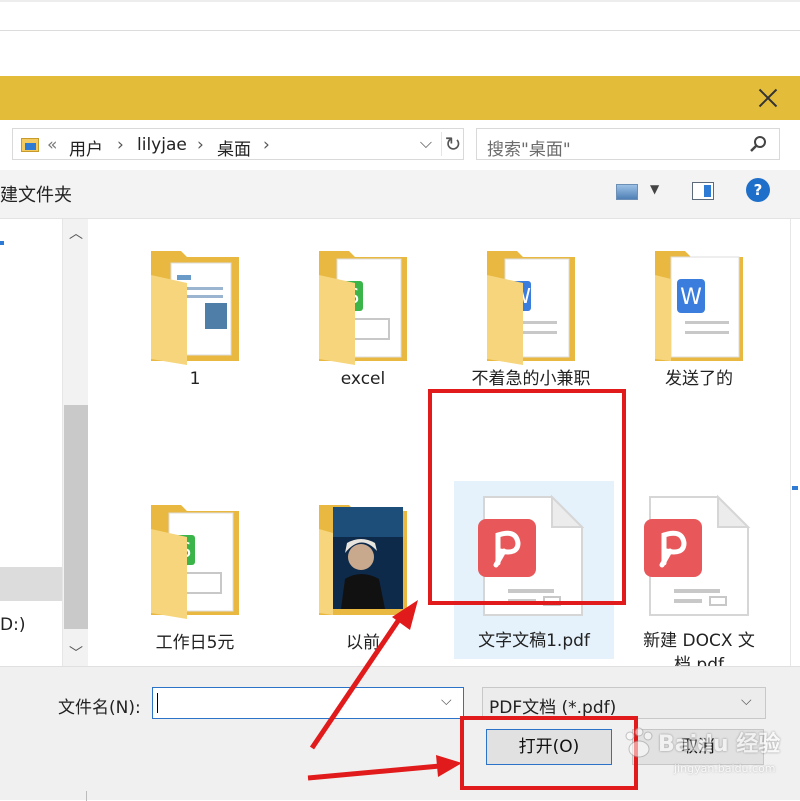  I want to click on scrollbar-thumb, so click(76, 517).